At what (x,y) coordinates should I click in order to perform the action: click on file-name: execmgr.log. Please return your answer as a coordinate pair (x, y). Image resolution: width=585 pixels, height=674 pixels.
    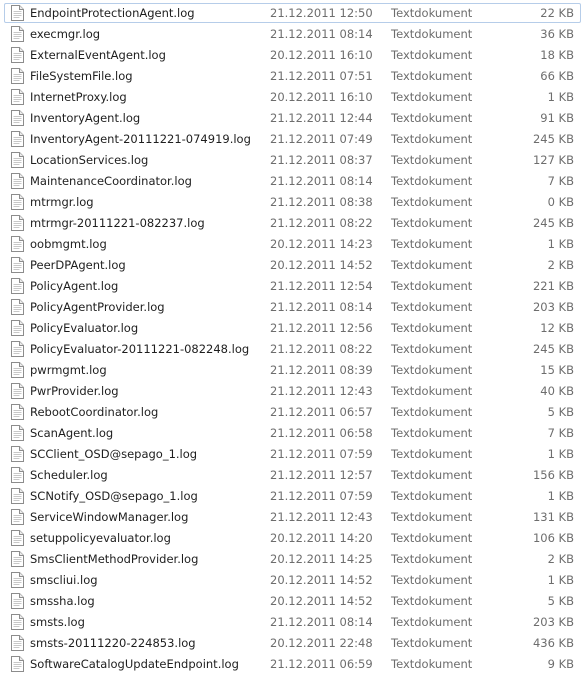
    Looking at the image, I should click on (65, 34).